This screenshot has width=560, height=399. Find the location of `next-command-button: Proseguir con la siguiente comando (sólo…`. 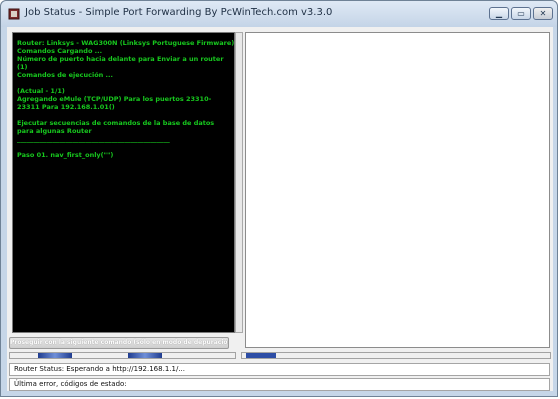

next-command-button: Proseguir con la siguiente comando (sólo… is located at coordinates (119, 343).